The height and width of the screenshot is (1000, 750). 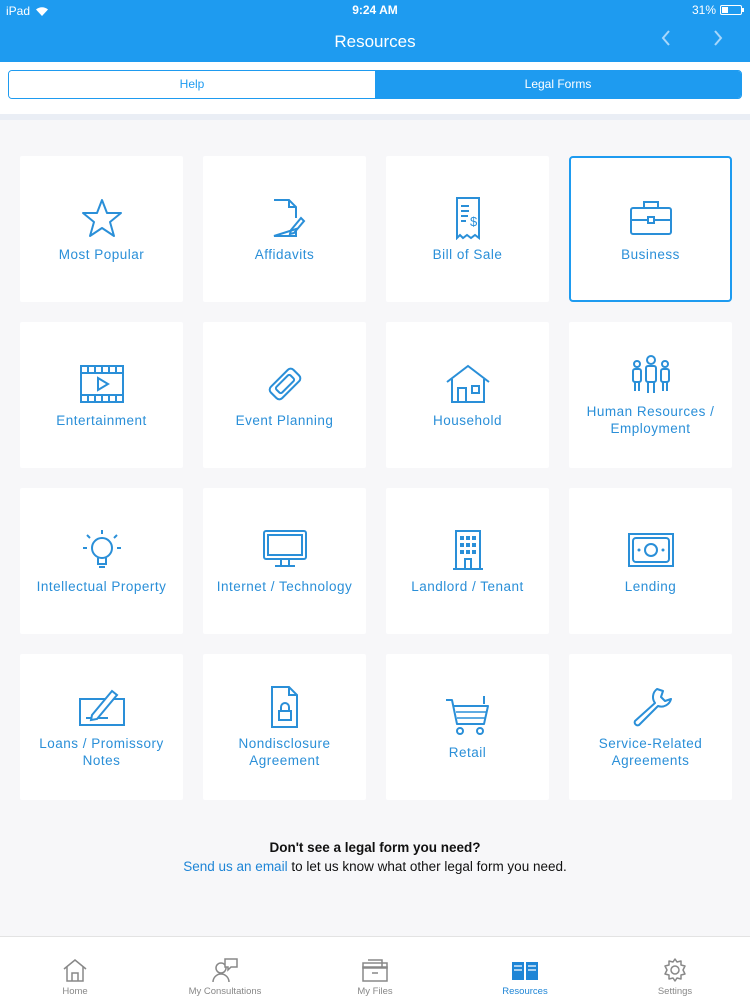 I want to click on tile-event-planning: Event Planning, so click(x=284, y=395).